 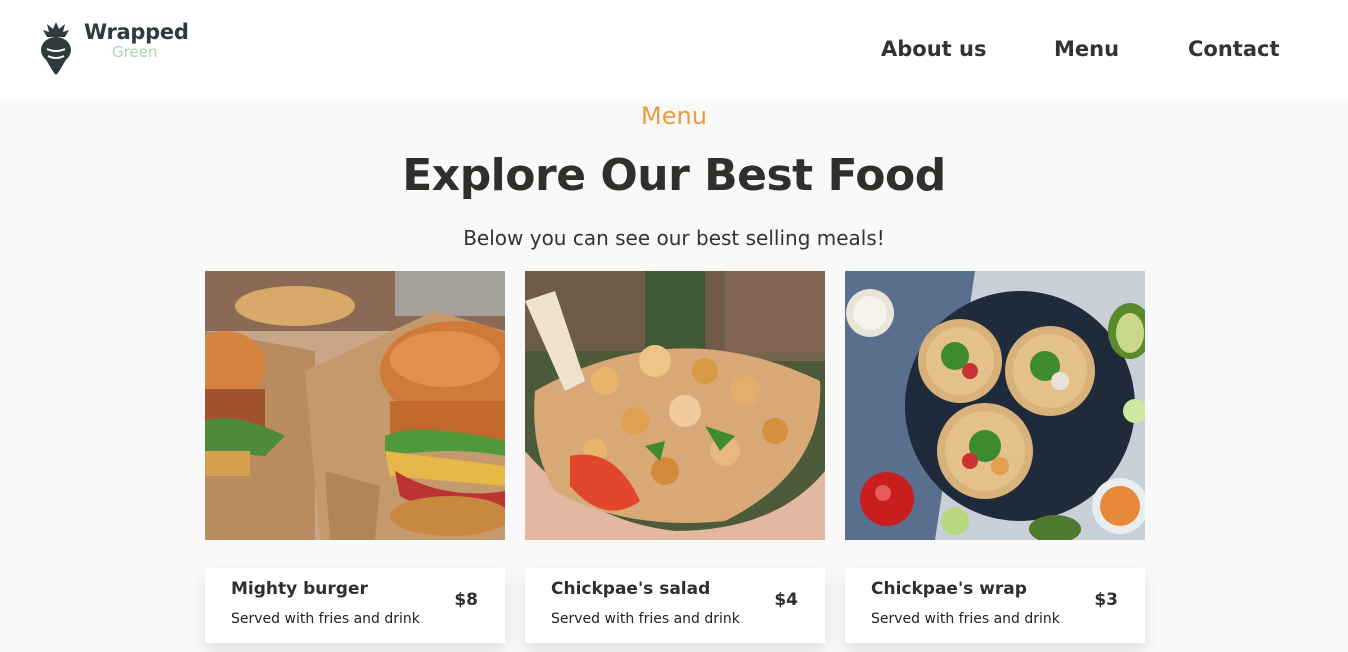 I want to click on card-price: $8, so click(x=466, y=600).